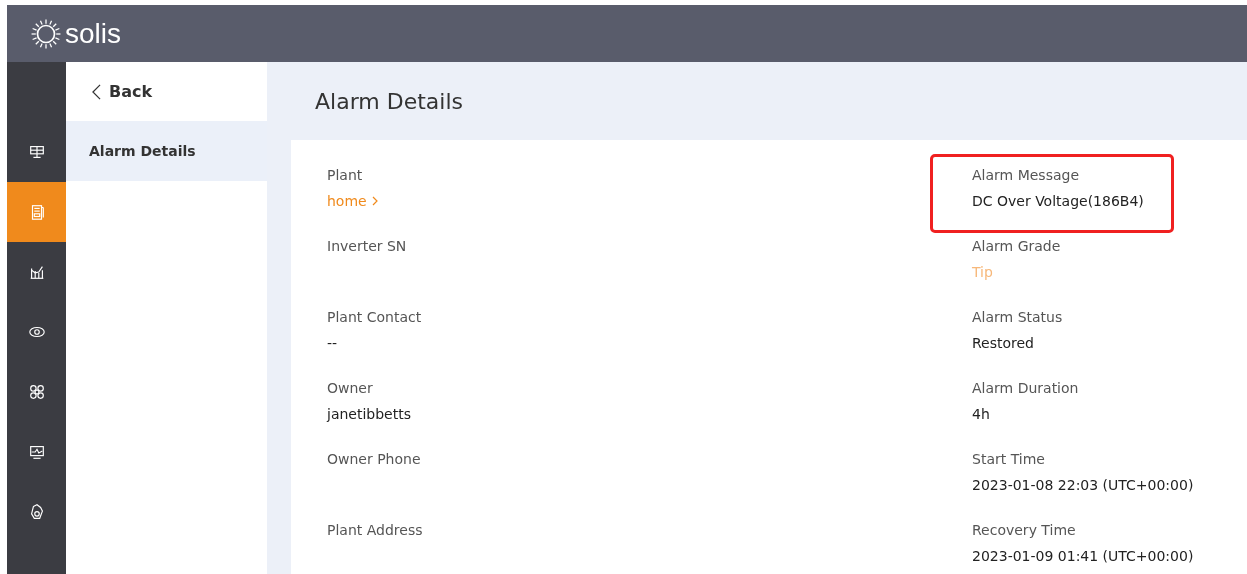 The image size is (1247, 574). Describe the element at coordinates (389, 101) in the screenshot. I see `page-title: Alarm Details` at that location.